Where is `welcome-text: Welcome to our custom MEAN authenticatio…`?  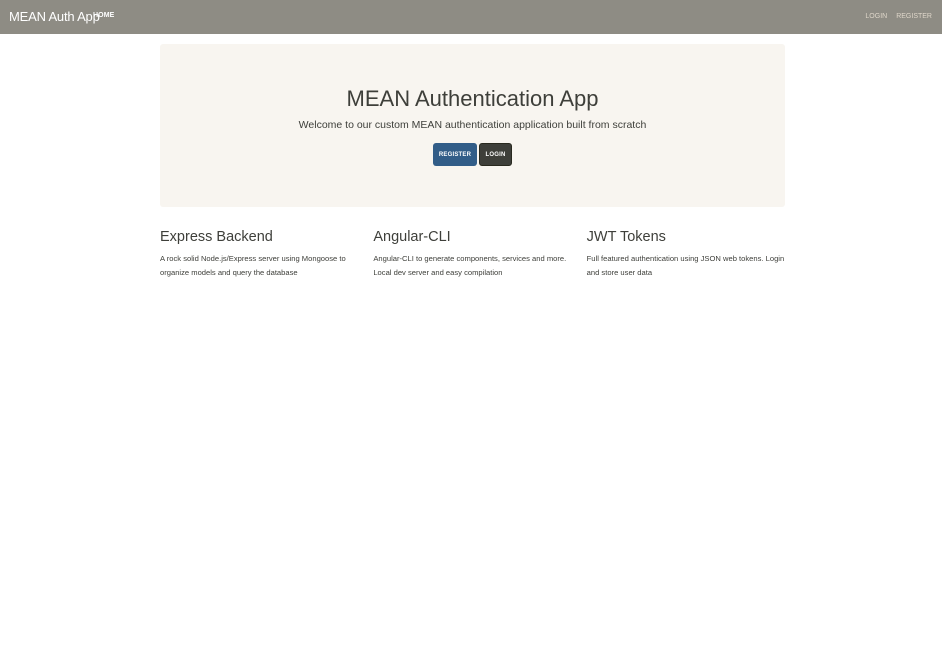 welcome-text: Welcome to our custom MEAN authenticatio… is located at coordinates (472, 125).